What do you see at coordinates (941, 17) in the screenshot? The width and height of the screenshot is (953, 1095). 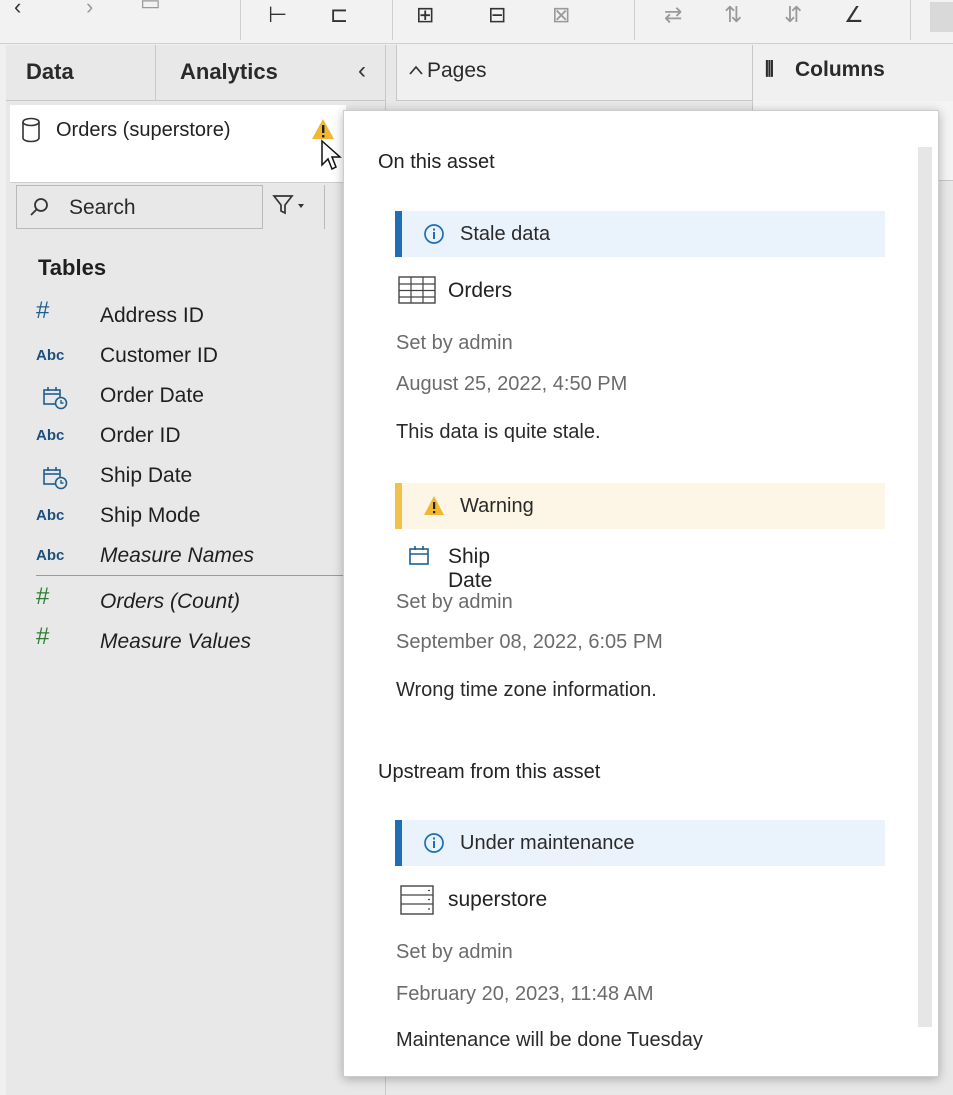 I see `highlight-icon` at bounding box center [941, 17].